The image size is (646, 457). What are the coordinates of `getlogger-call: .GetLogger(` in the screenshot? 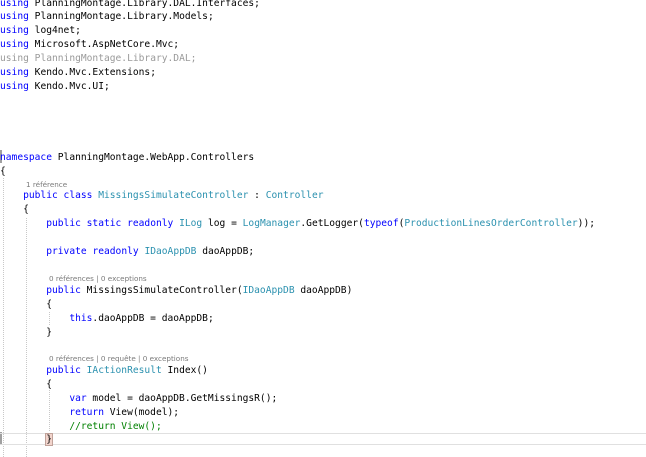 It's located at (332, 223).